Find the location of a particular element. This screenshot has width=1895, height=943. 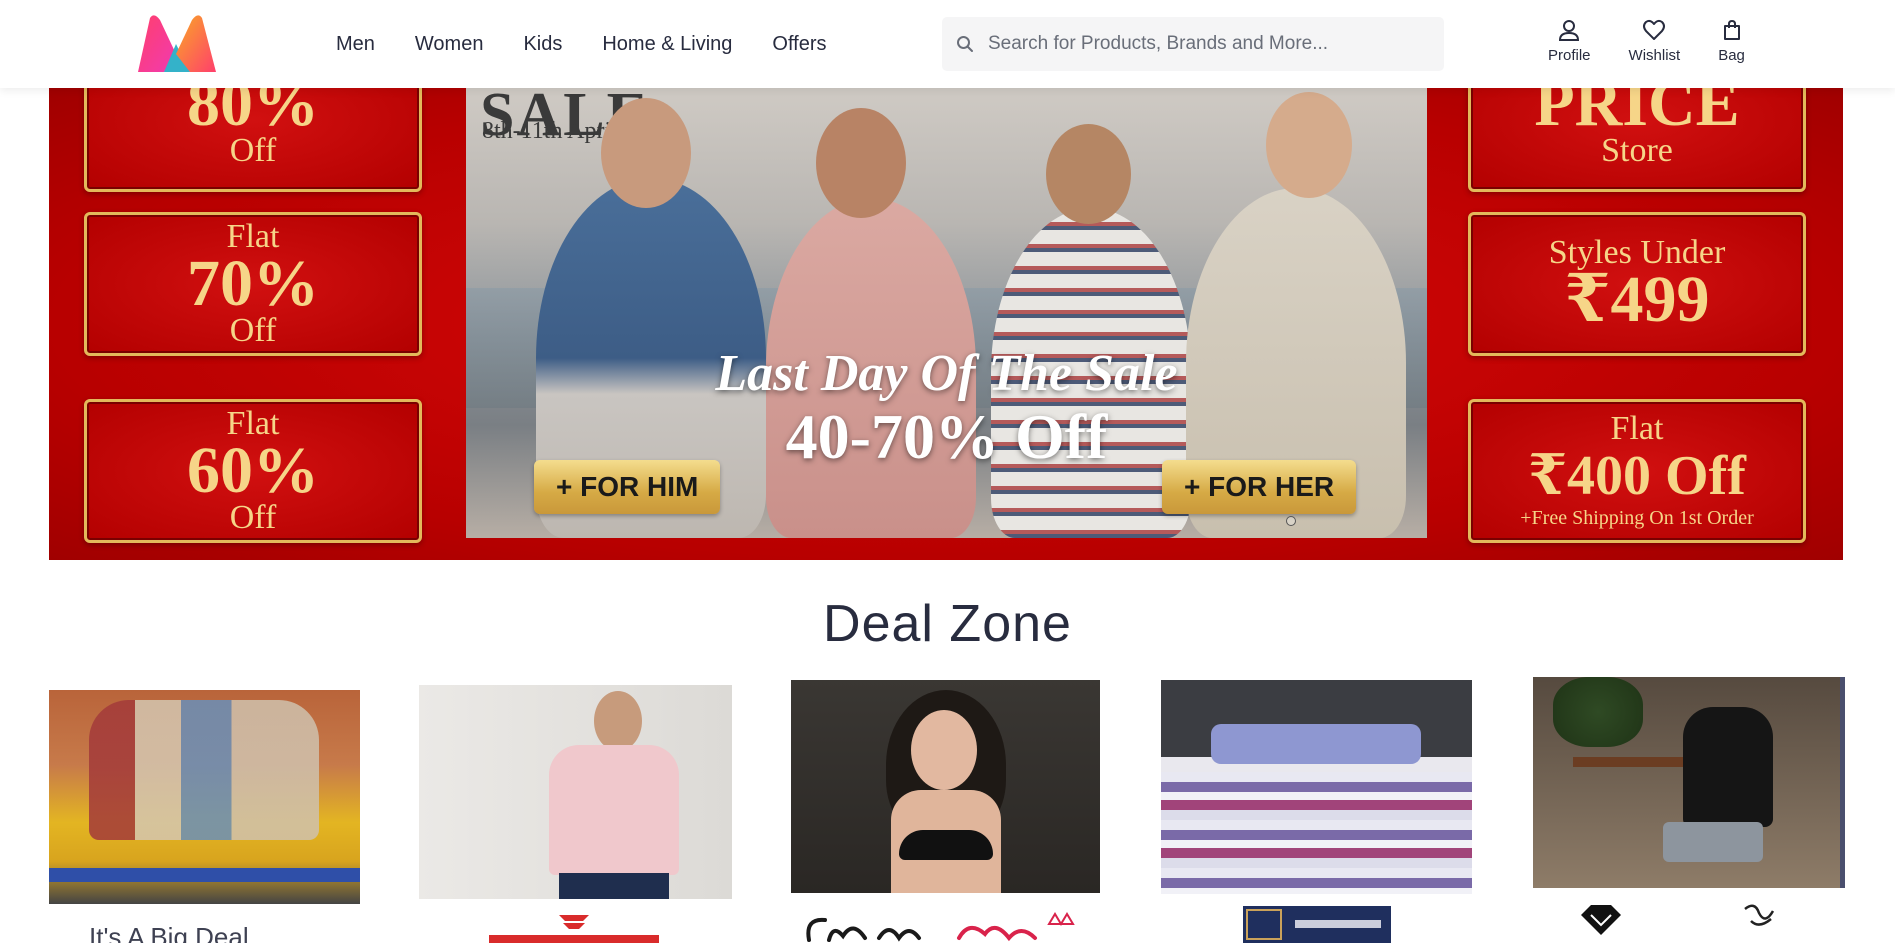

search-icon is located at coordinates (965, 44).